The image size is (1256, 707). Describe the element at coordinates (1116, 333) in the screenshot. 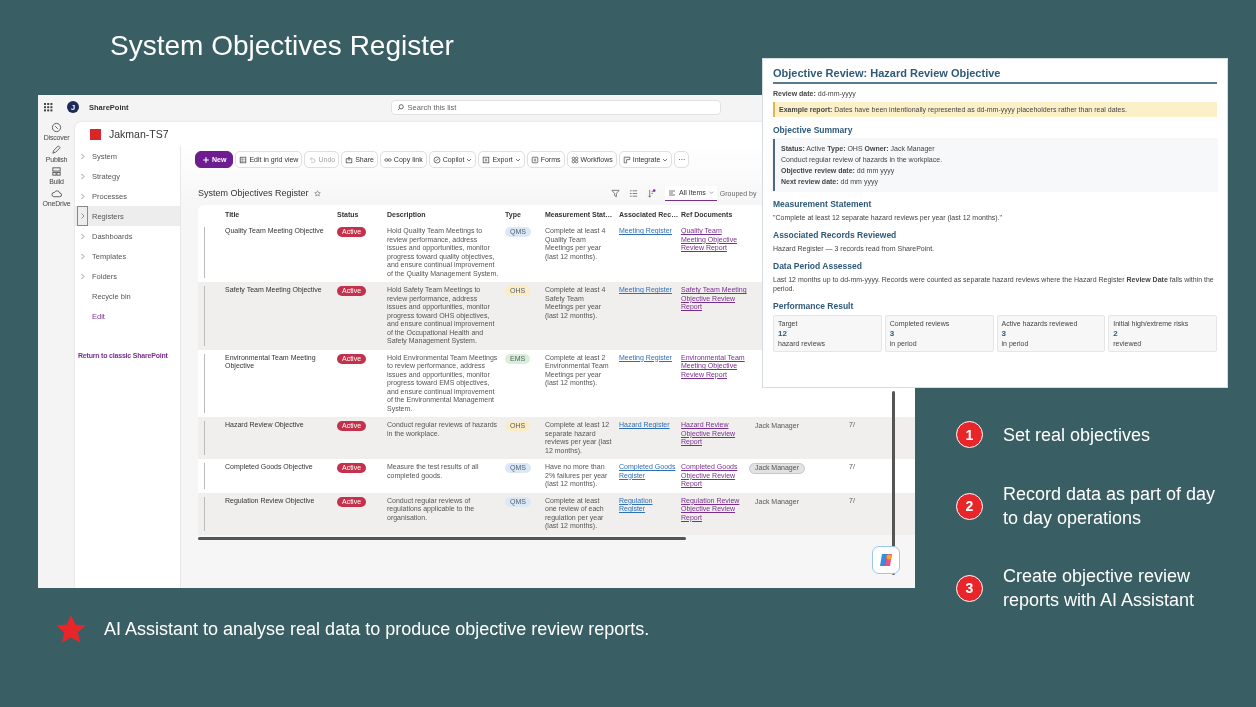

I see `metric-value: 2` at that location.